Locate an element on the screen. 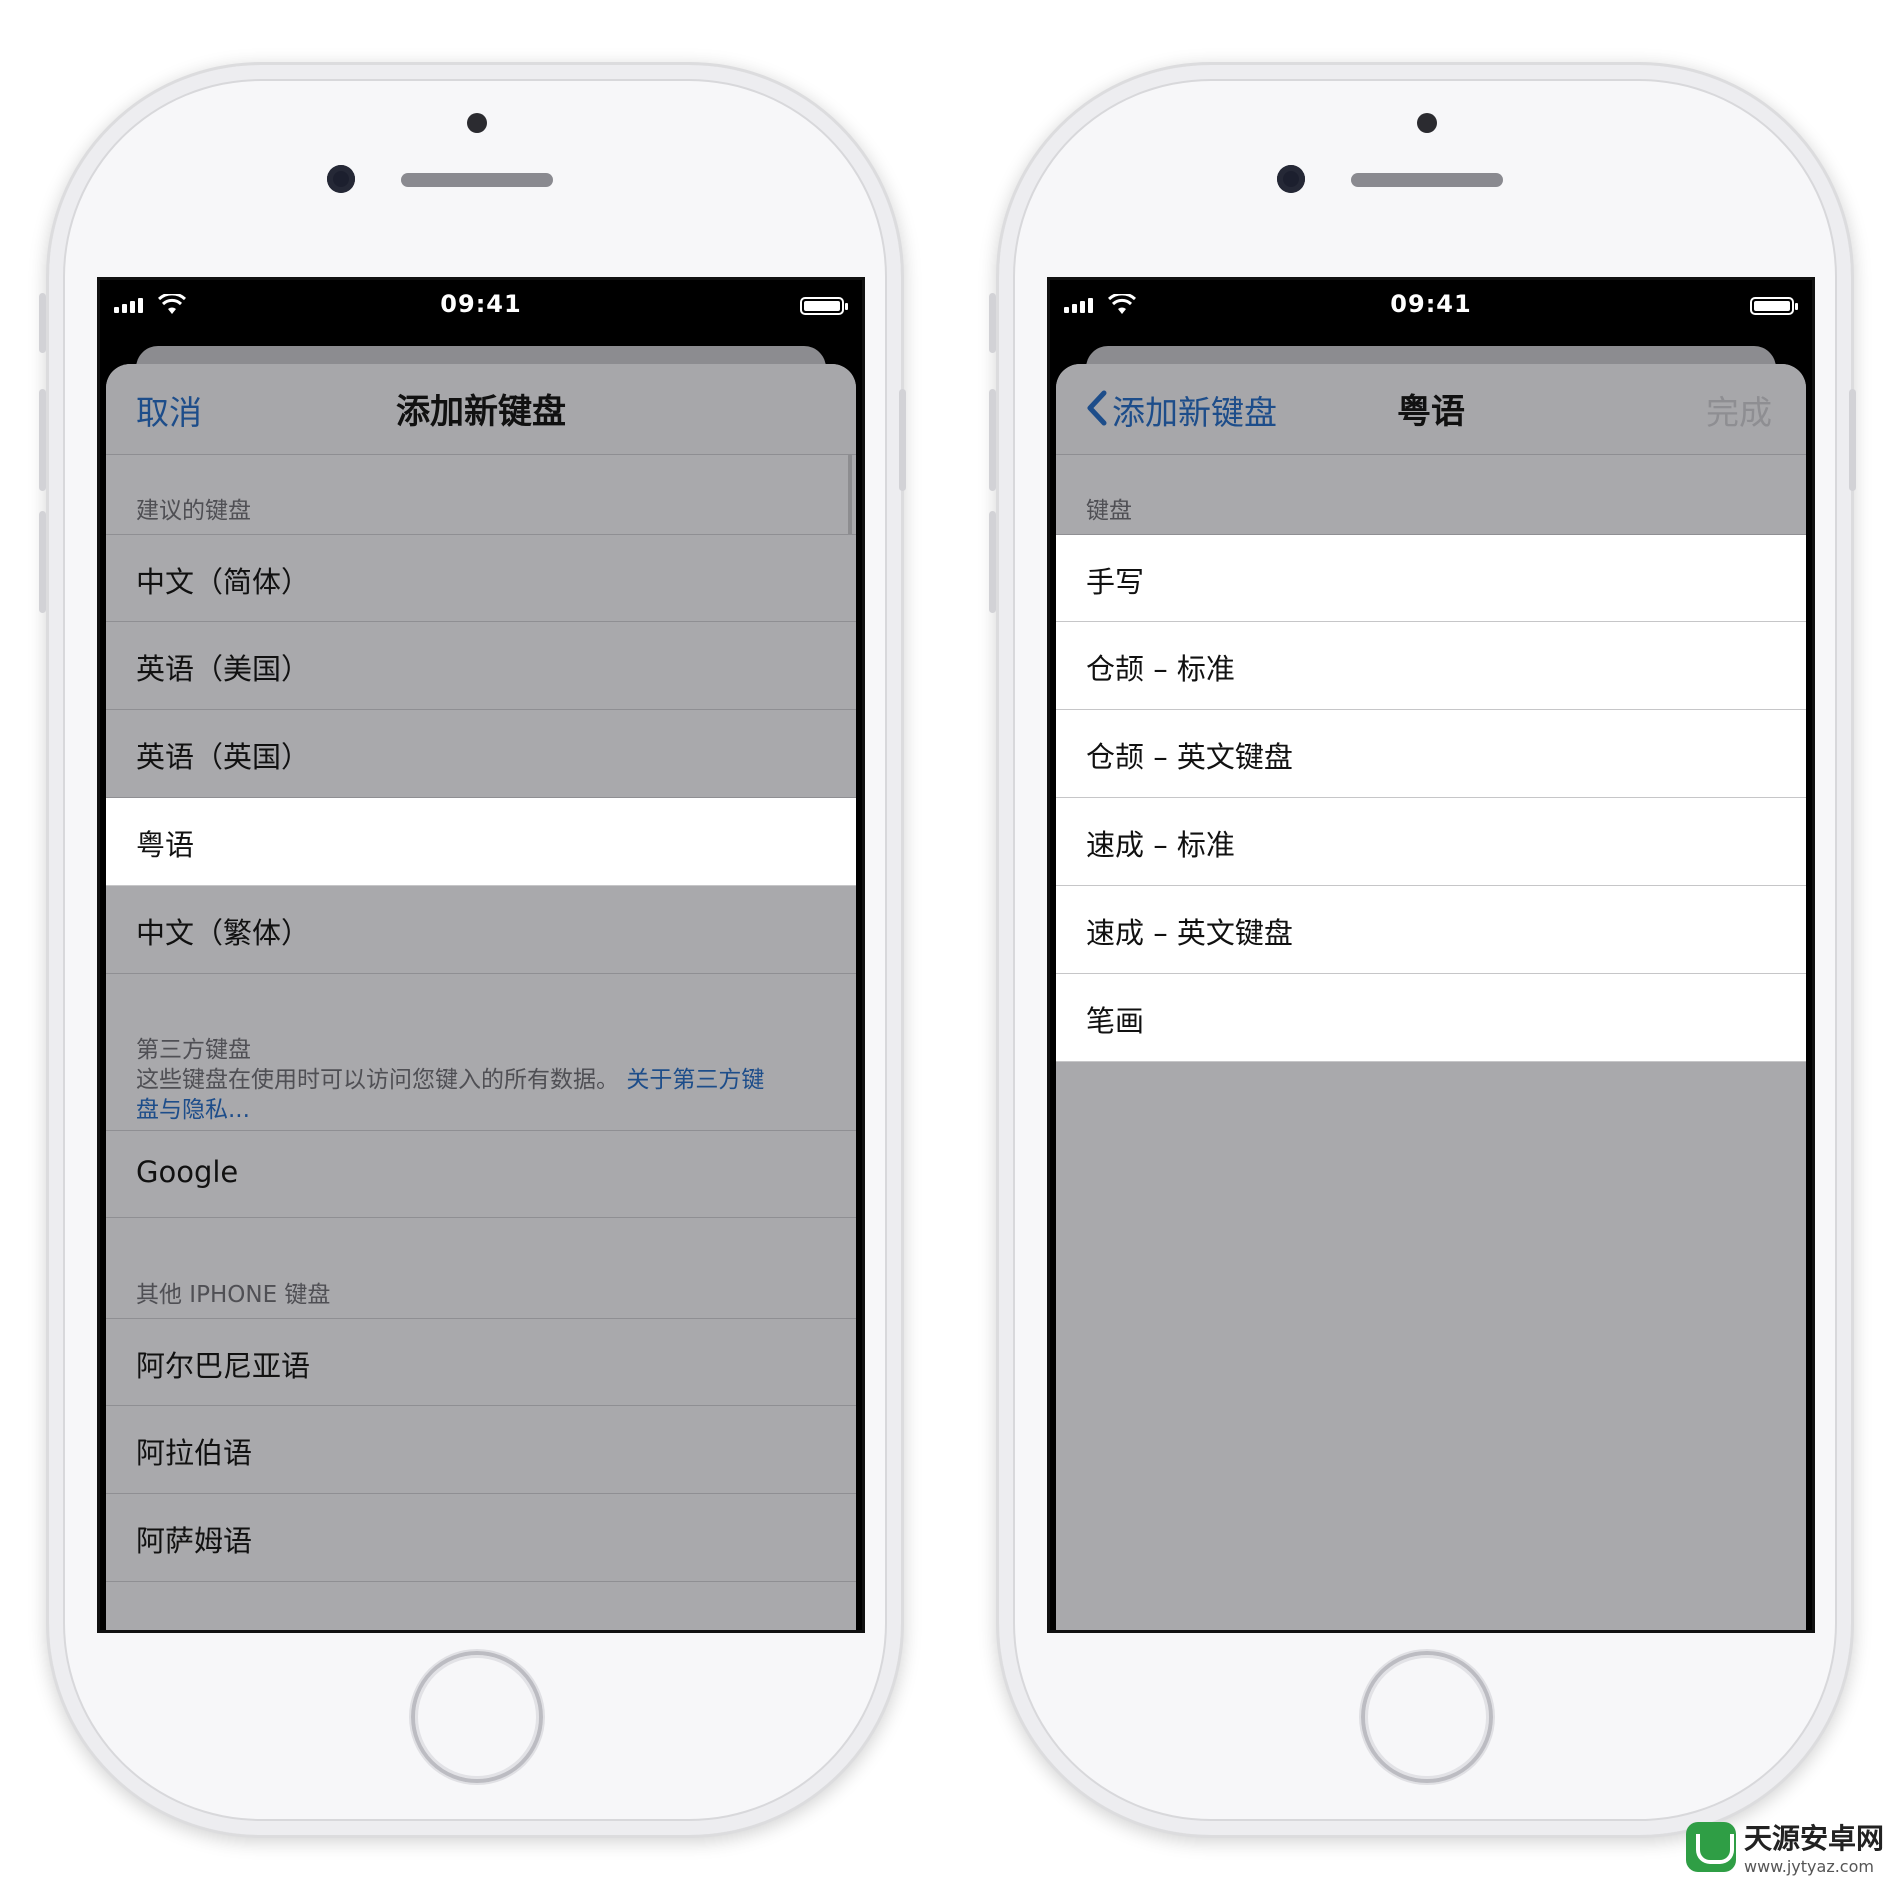  watermark-logo-icon is located at coordinates (1710, 1846).